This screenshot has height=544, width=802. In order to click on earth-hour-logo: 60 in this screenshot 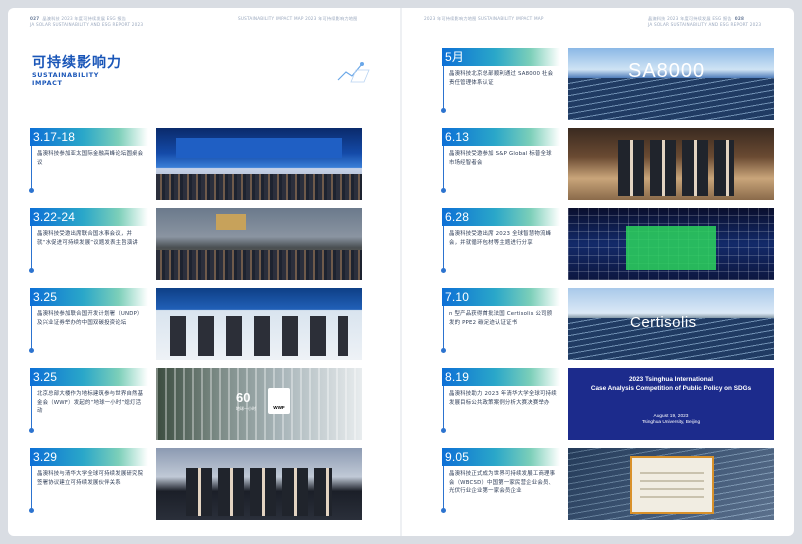, I will do `click(243, 397)`.